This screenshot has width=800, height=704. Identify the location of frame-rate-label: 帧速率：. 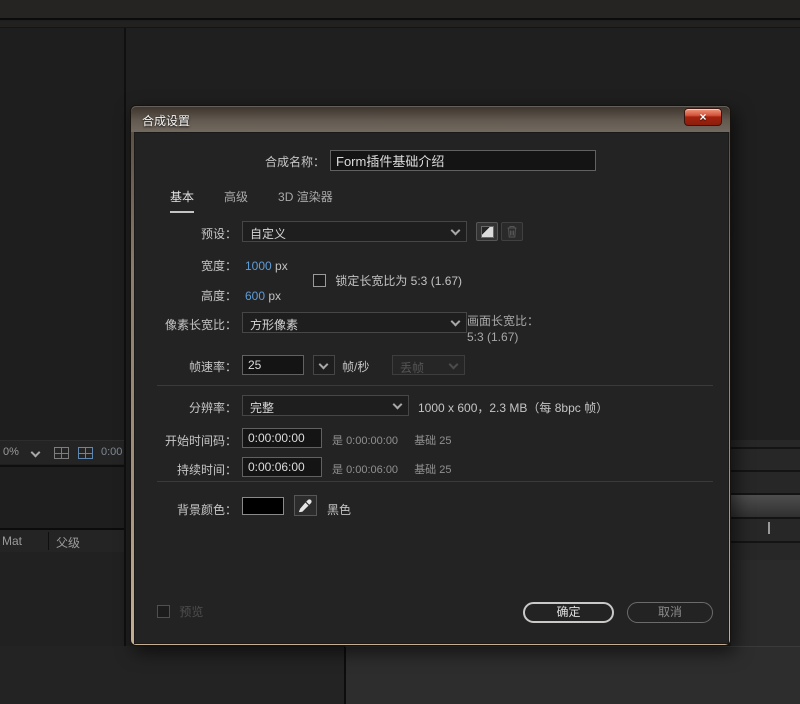
(212, 367).